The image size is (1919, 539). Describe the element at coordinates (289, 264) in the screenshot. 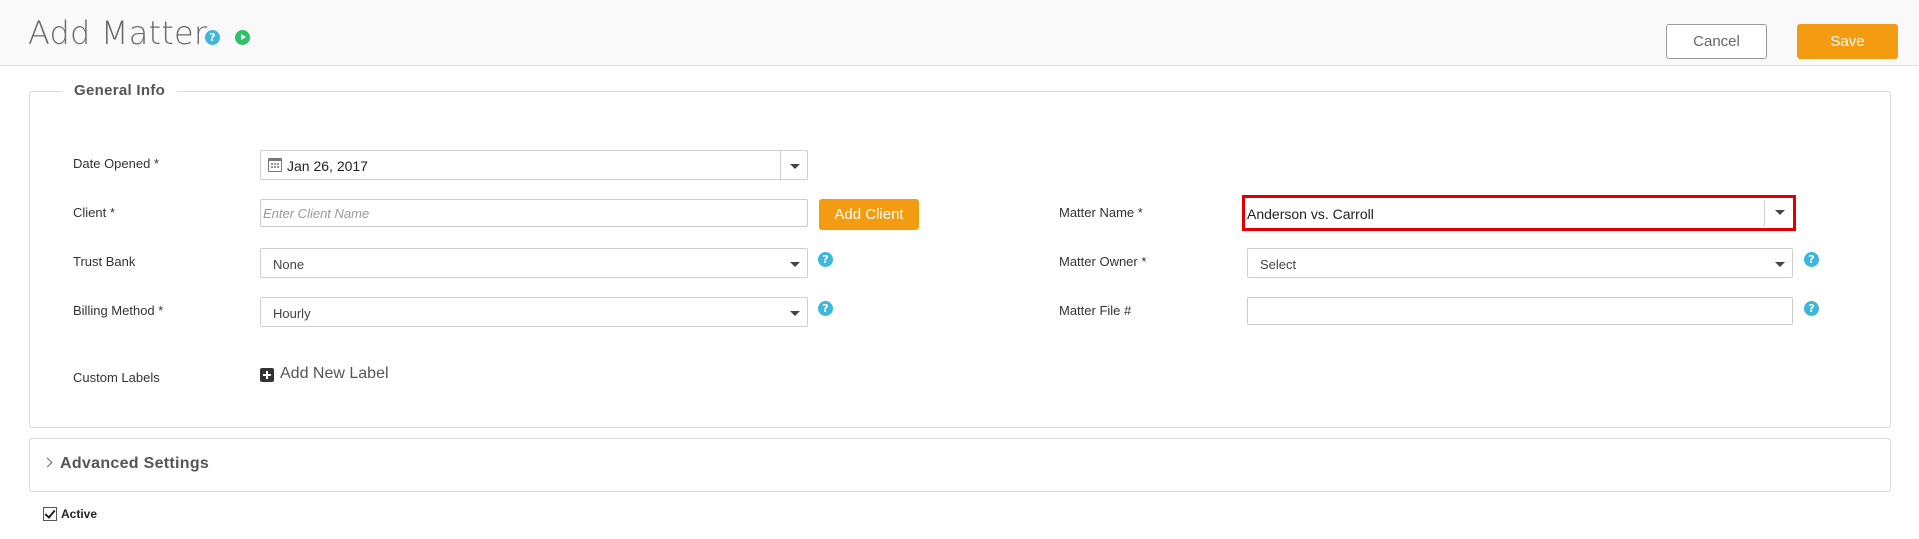

I see `trust-bank-value: None` at that location.